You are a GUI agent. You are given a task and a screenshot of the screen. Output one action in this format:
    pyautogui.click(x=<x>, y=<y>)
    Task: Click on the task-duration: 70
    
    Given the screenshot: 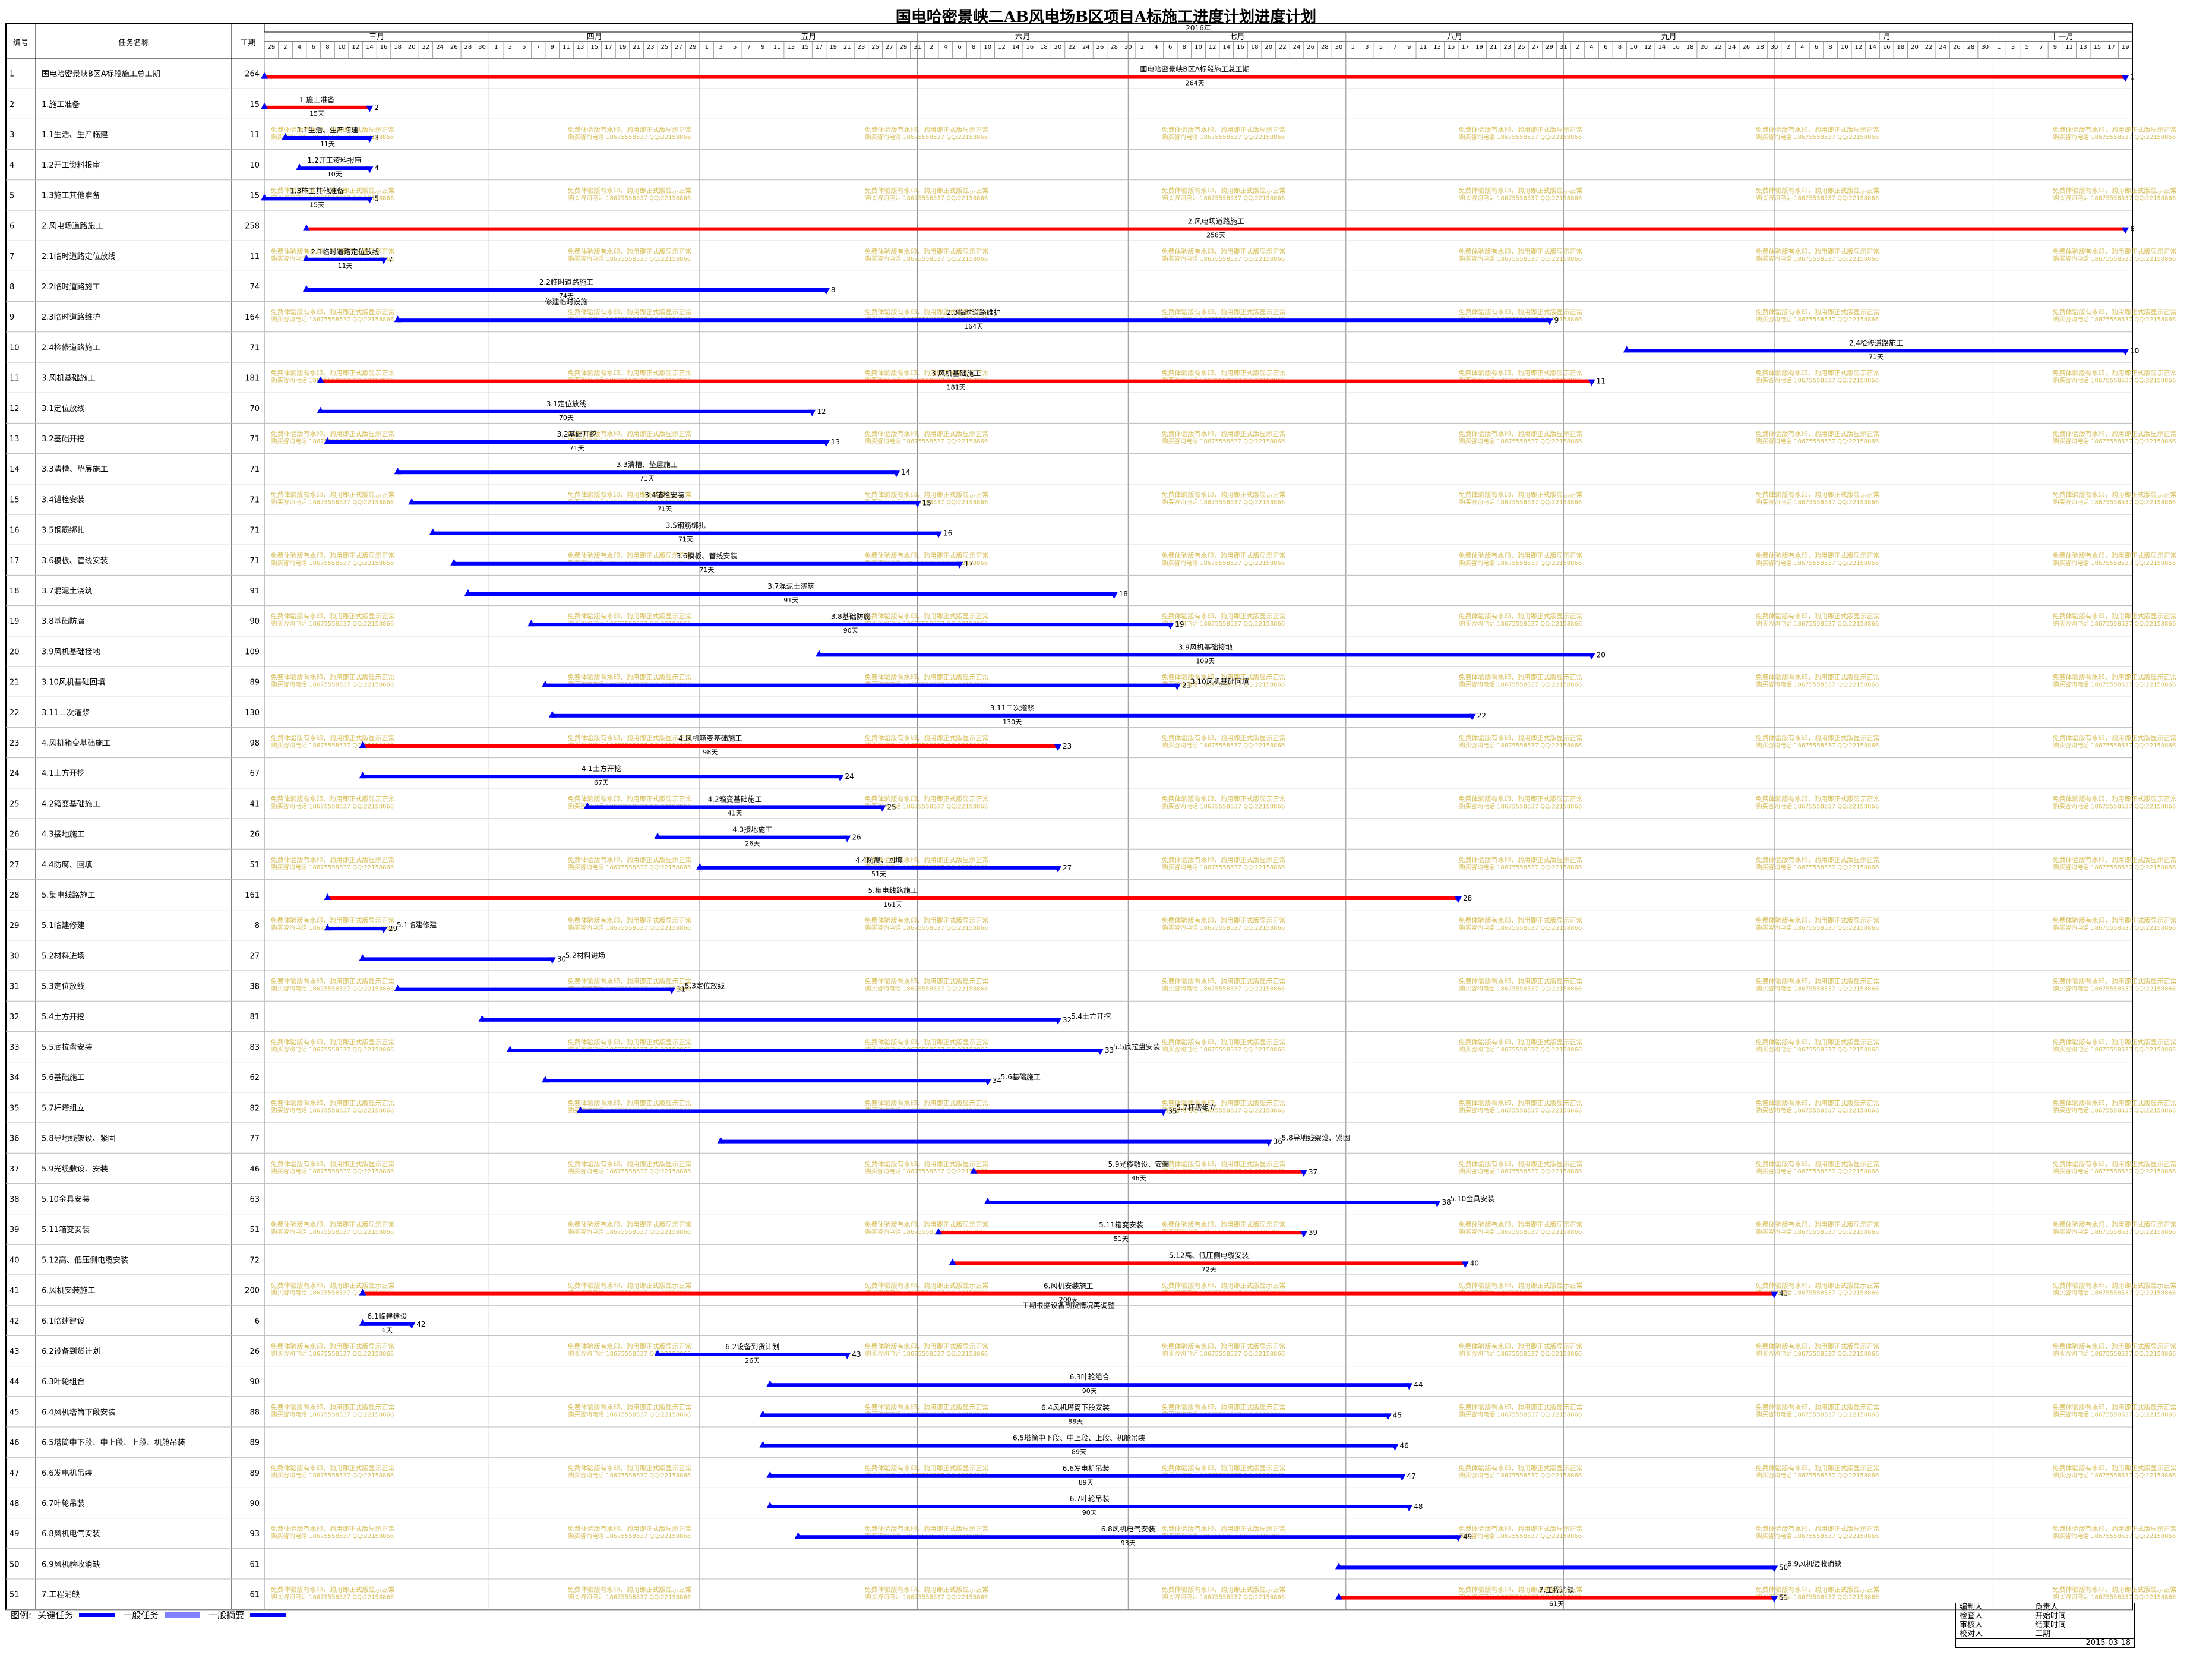 What is the action you would take?
    pyautogui.click(x=255, y=409)
    